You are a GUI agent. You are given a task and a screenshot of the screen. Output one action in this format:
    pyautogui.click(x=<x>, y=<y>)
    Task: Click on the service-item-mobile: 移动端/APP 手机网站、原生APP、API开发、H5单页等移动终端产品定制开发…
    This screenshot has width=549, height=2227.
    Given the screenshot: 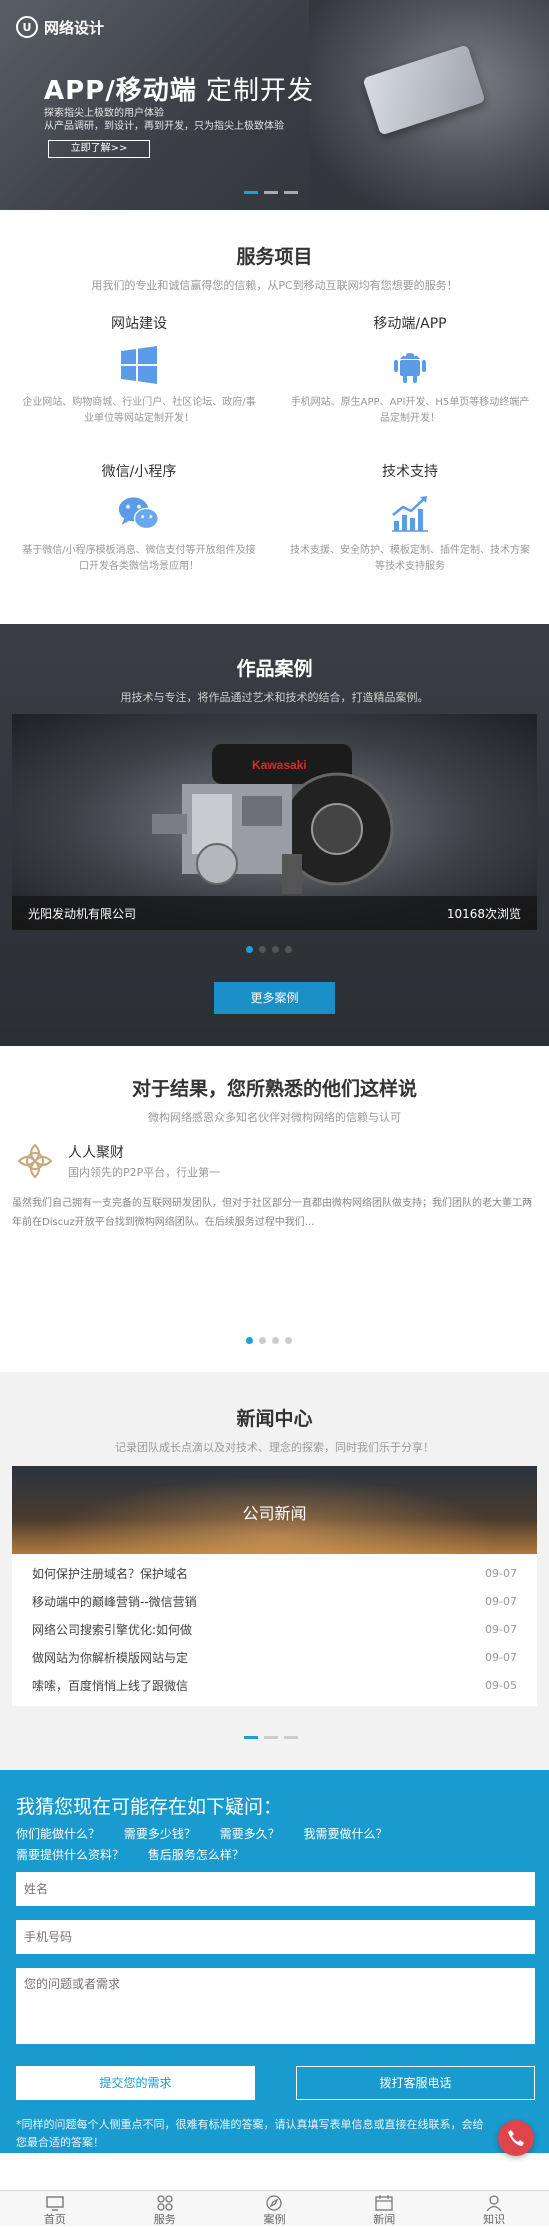 What is the action you would take?
    pyautogui.click(x=410, y=370)
    